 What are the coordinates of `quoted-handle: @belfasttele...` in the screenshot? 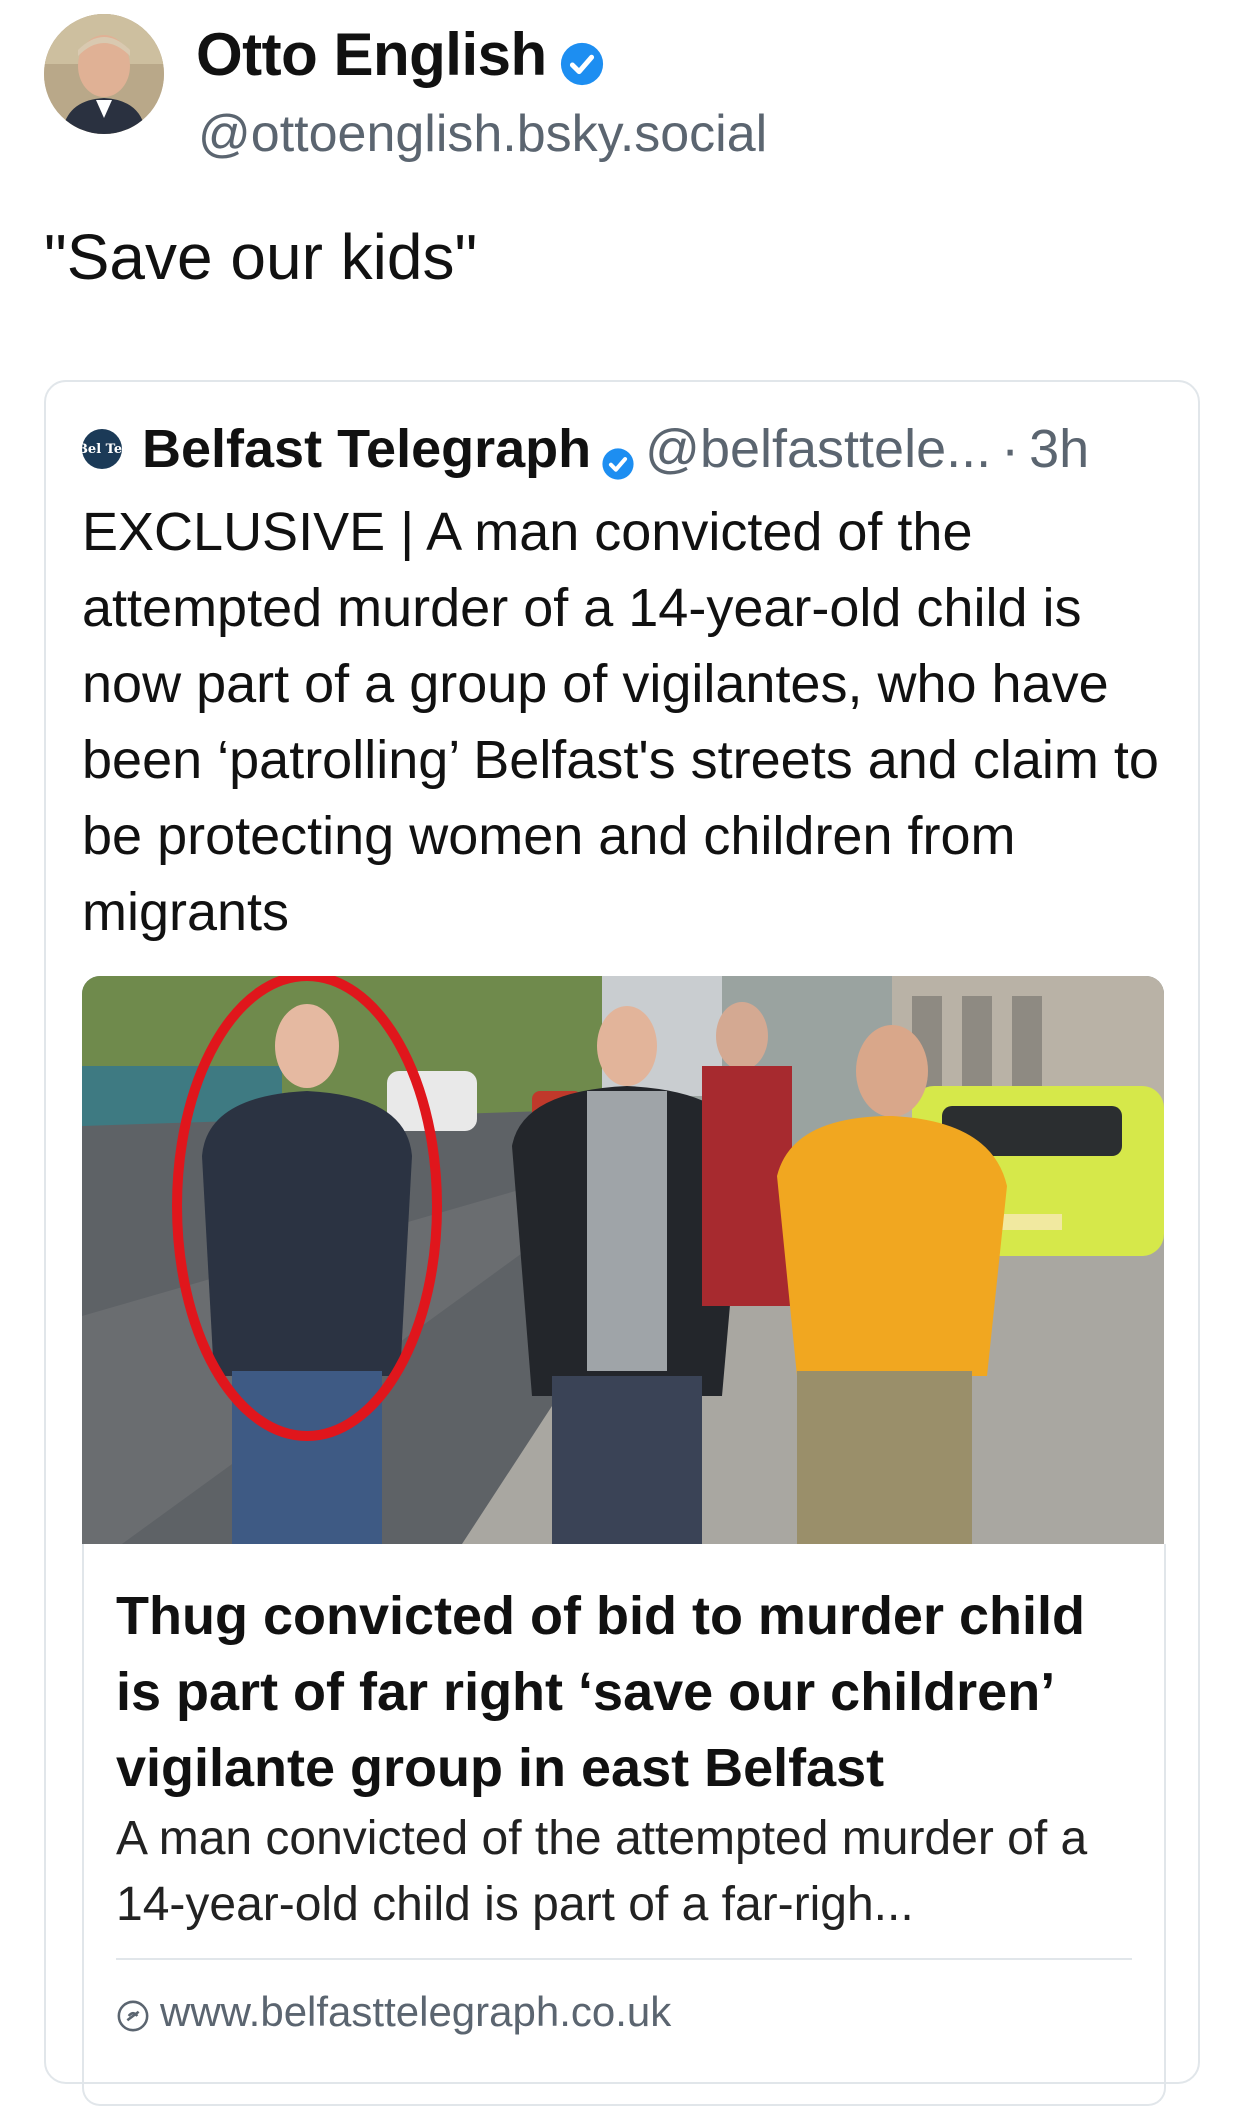 It's located at (818, 449).